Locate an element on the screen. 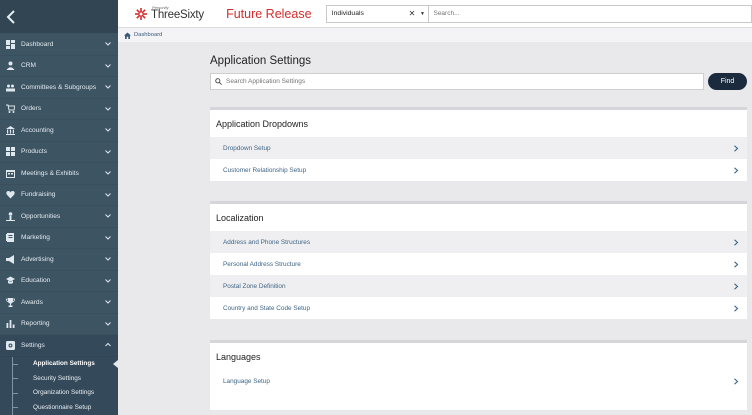 This screenshot has width=752, height=415. global-search is located at coordinates (590, 13).